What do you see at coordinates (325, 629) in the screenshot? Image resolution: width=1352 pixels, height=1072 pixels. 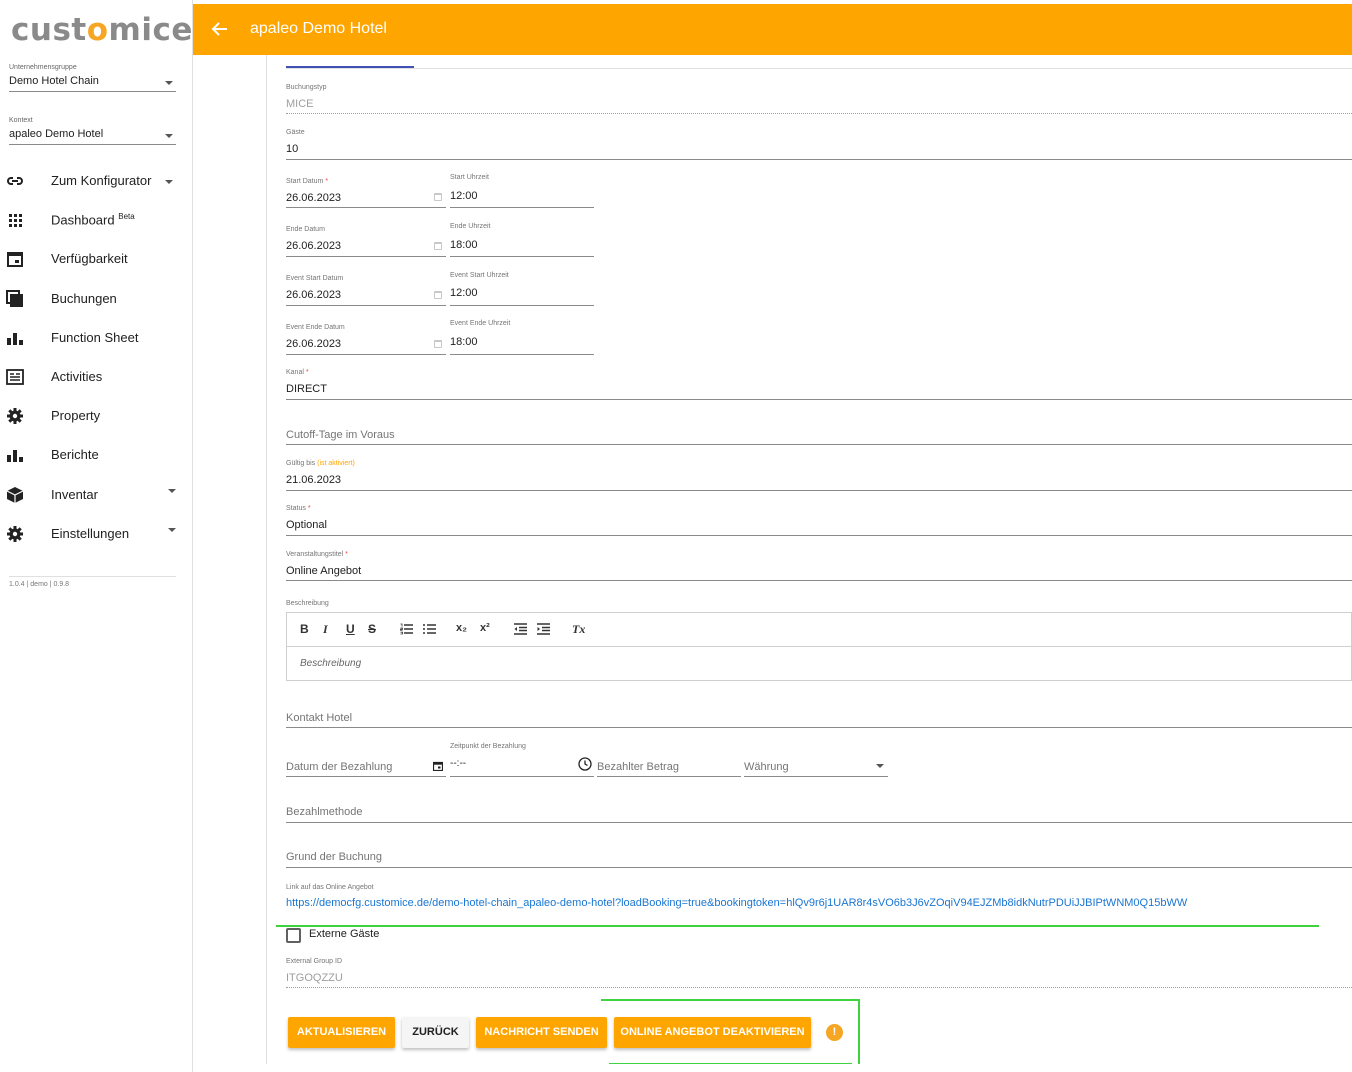 I see `italic-button: I` at bounding box center [325, 629].